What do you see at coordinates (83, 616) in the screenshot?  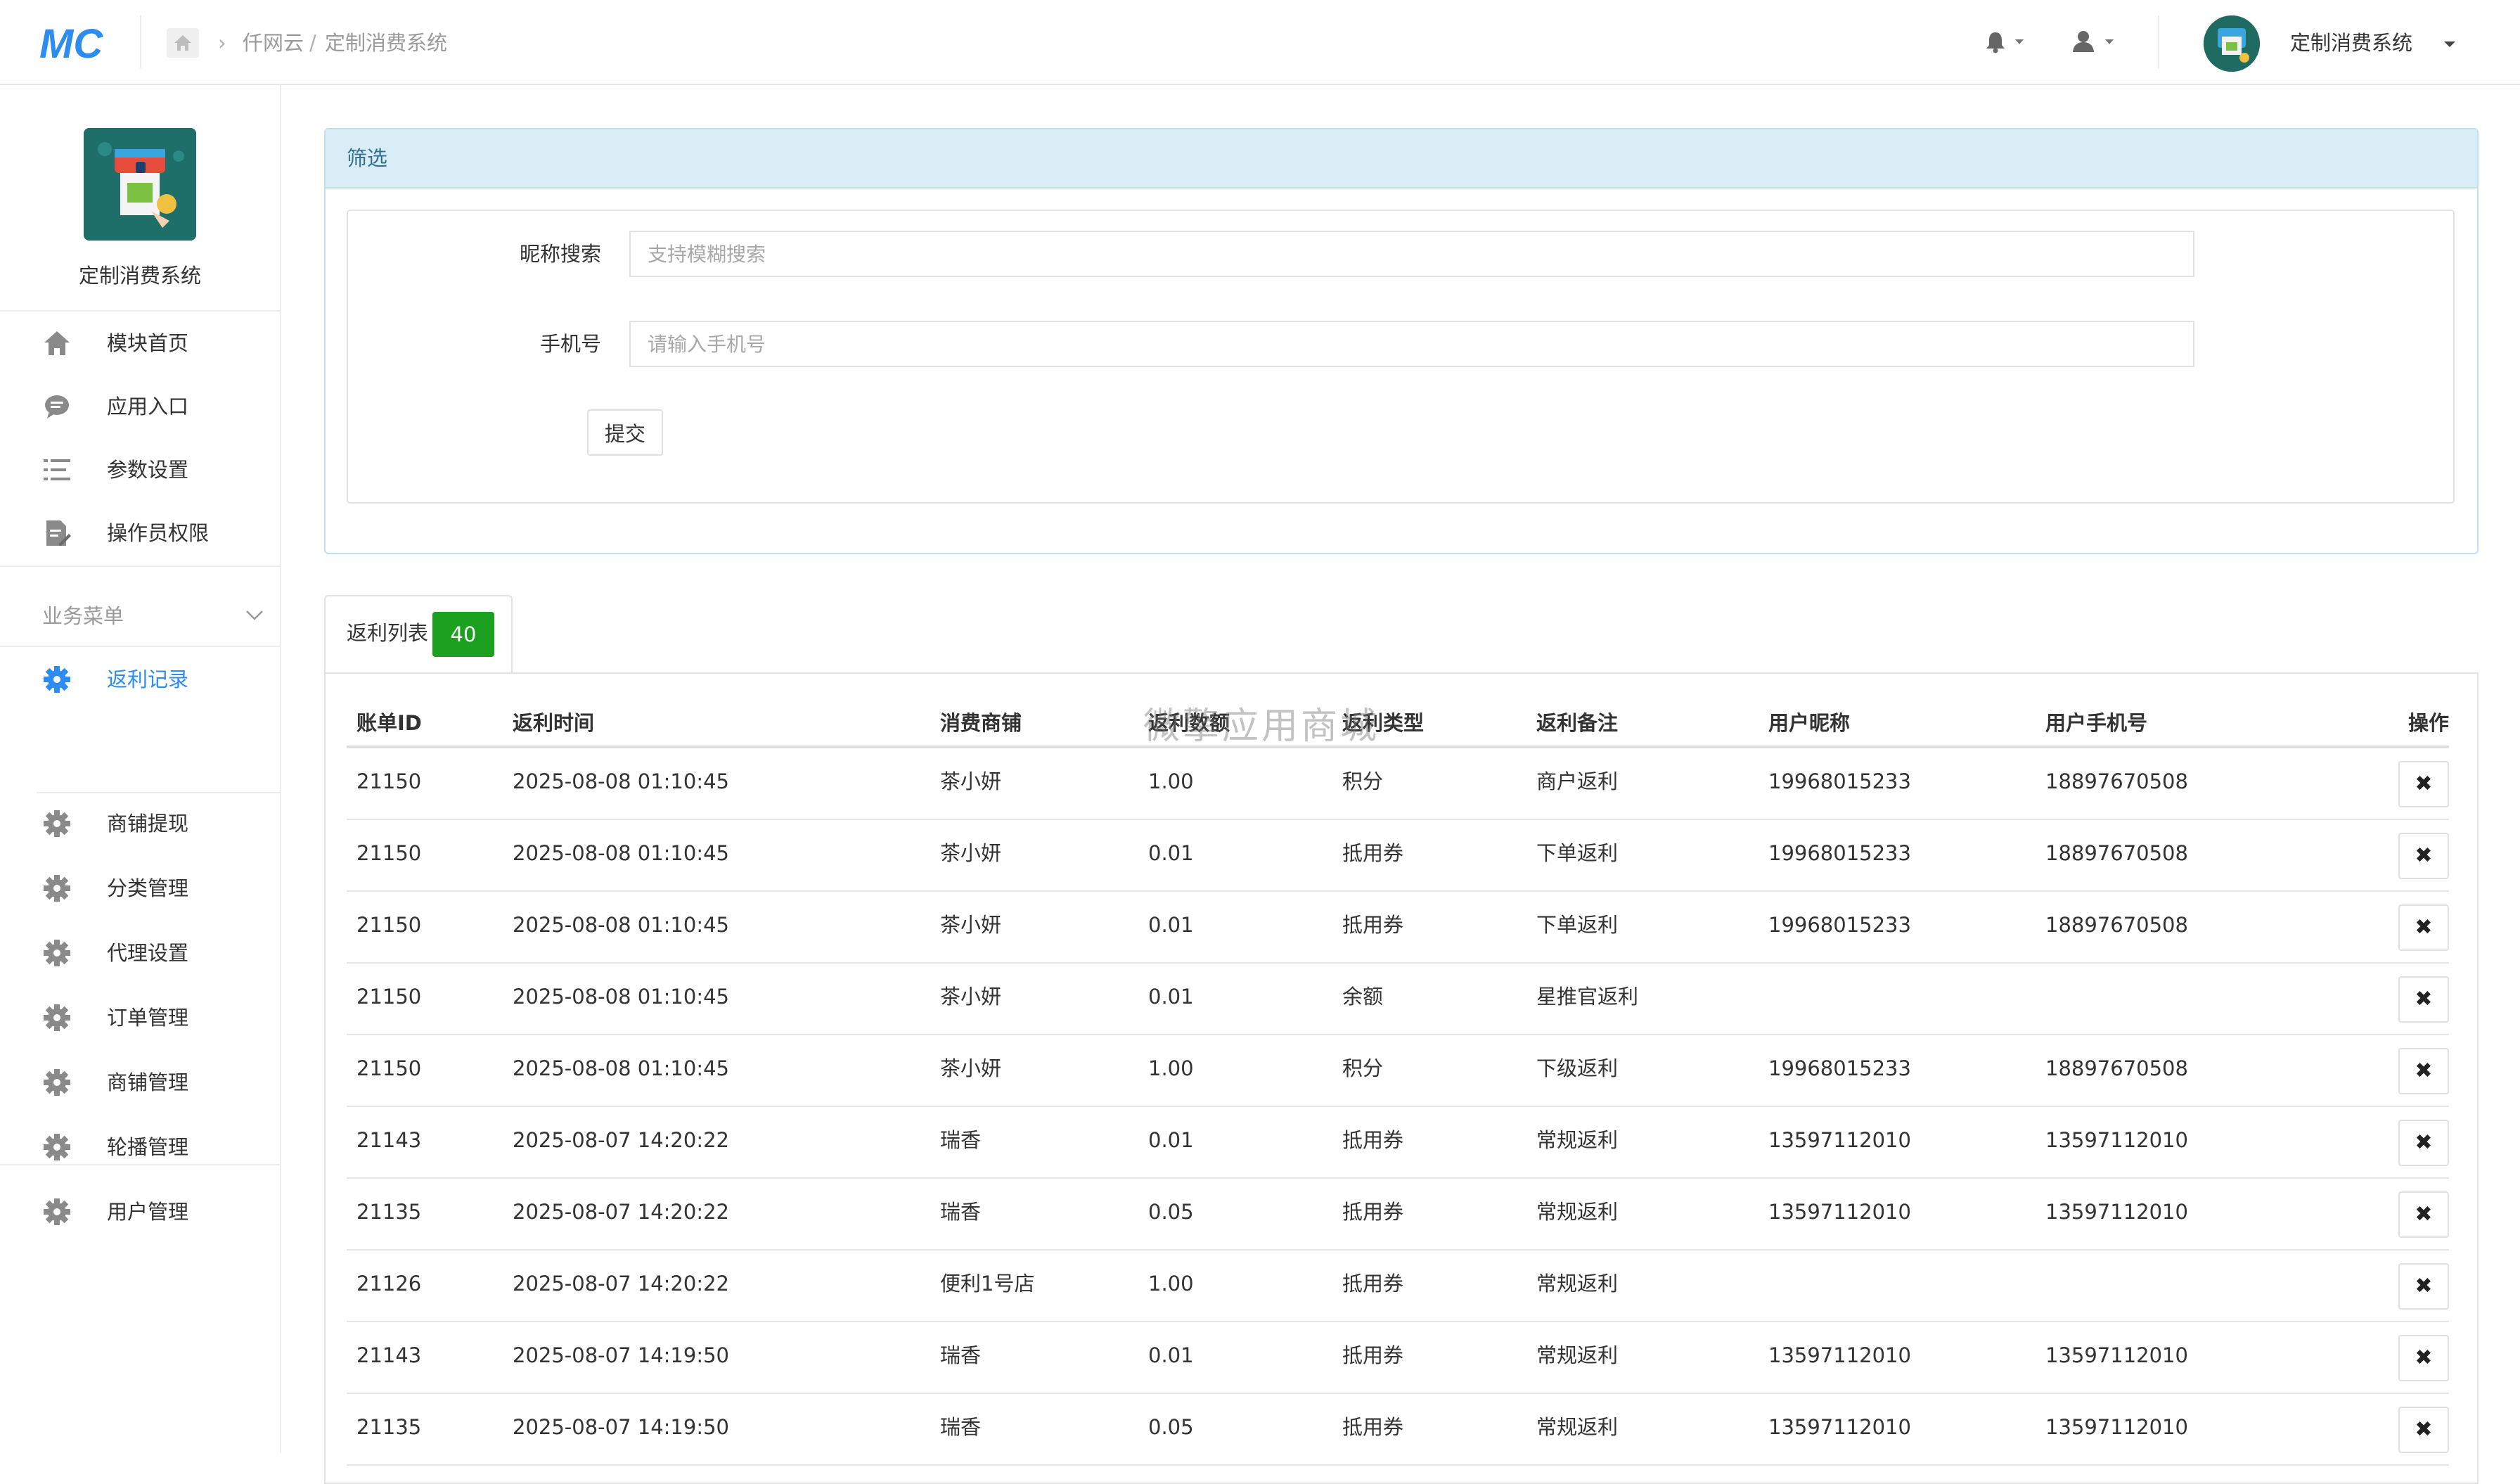 I see `section-label: 业务菜单` at bounding box center [83, 616].